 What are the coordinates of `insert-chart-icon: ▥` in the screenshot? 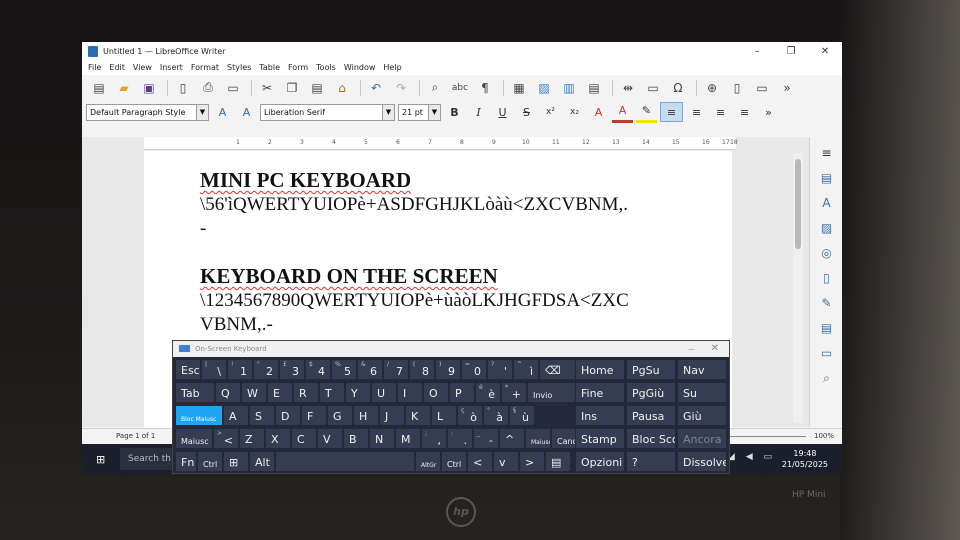 It's located at (569, 88).